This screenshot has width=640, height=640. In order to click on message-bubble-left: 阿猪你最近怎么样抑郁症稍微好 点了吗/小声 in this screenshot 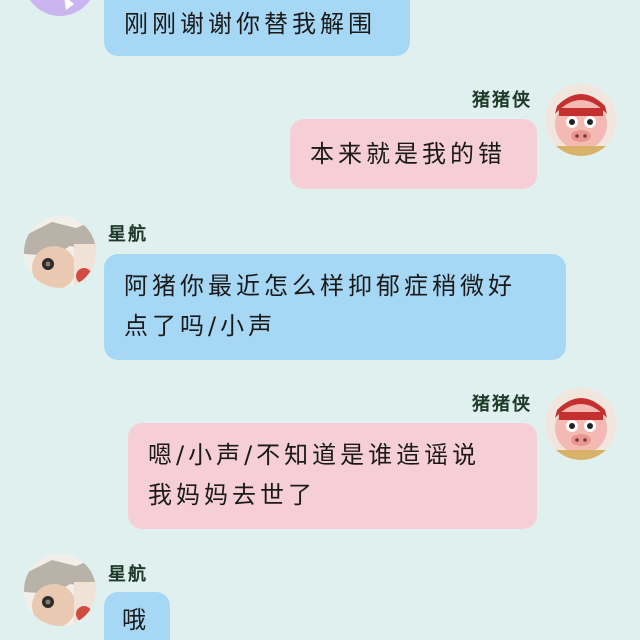, I will do `click(335, 307)`.